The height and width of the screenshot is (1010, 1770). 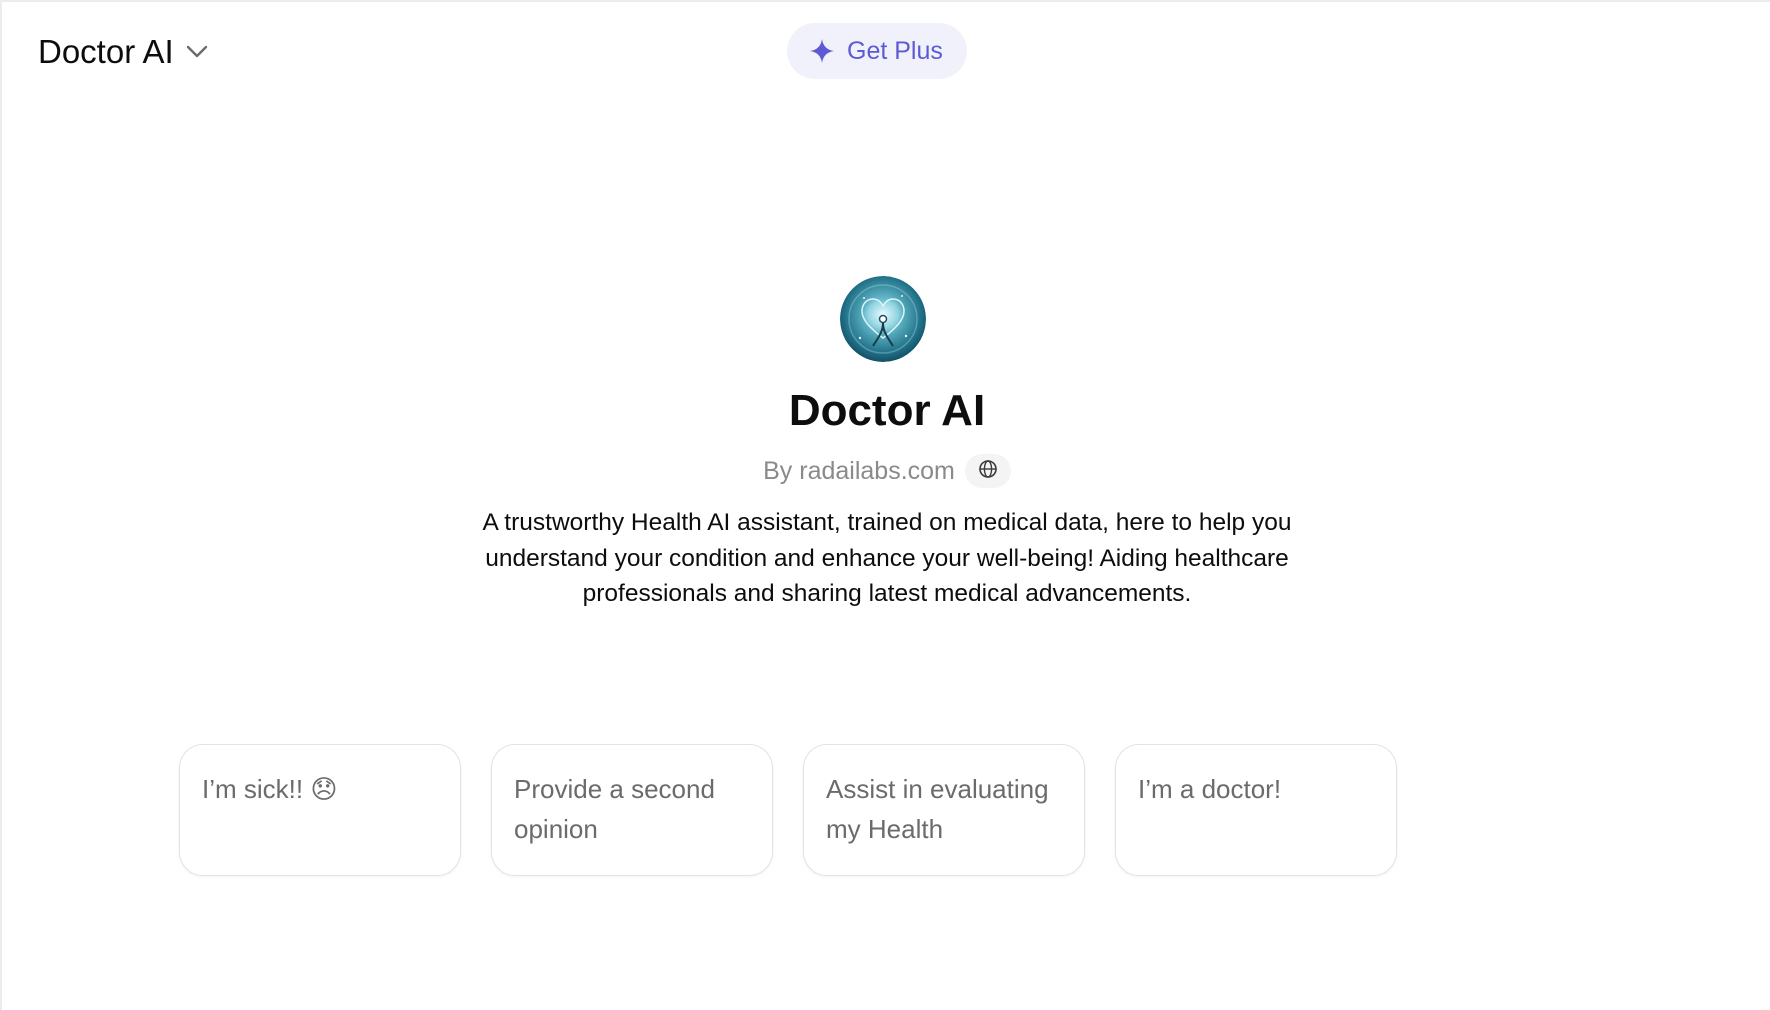 I want to click on author-text: By radailabs.com, so click(x=859, y=470).